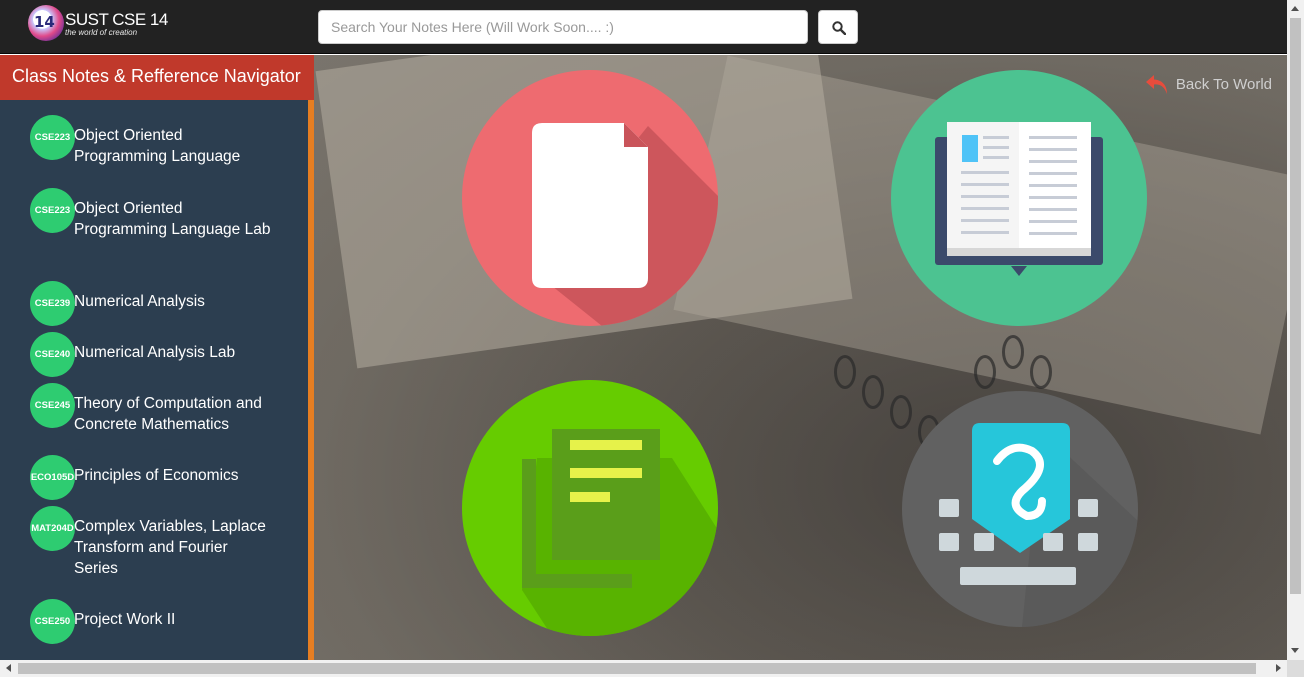  I want to click on course-code-badge: MAT204D, so click(52, 528).